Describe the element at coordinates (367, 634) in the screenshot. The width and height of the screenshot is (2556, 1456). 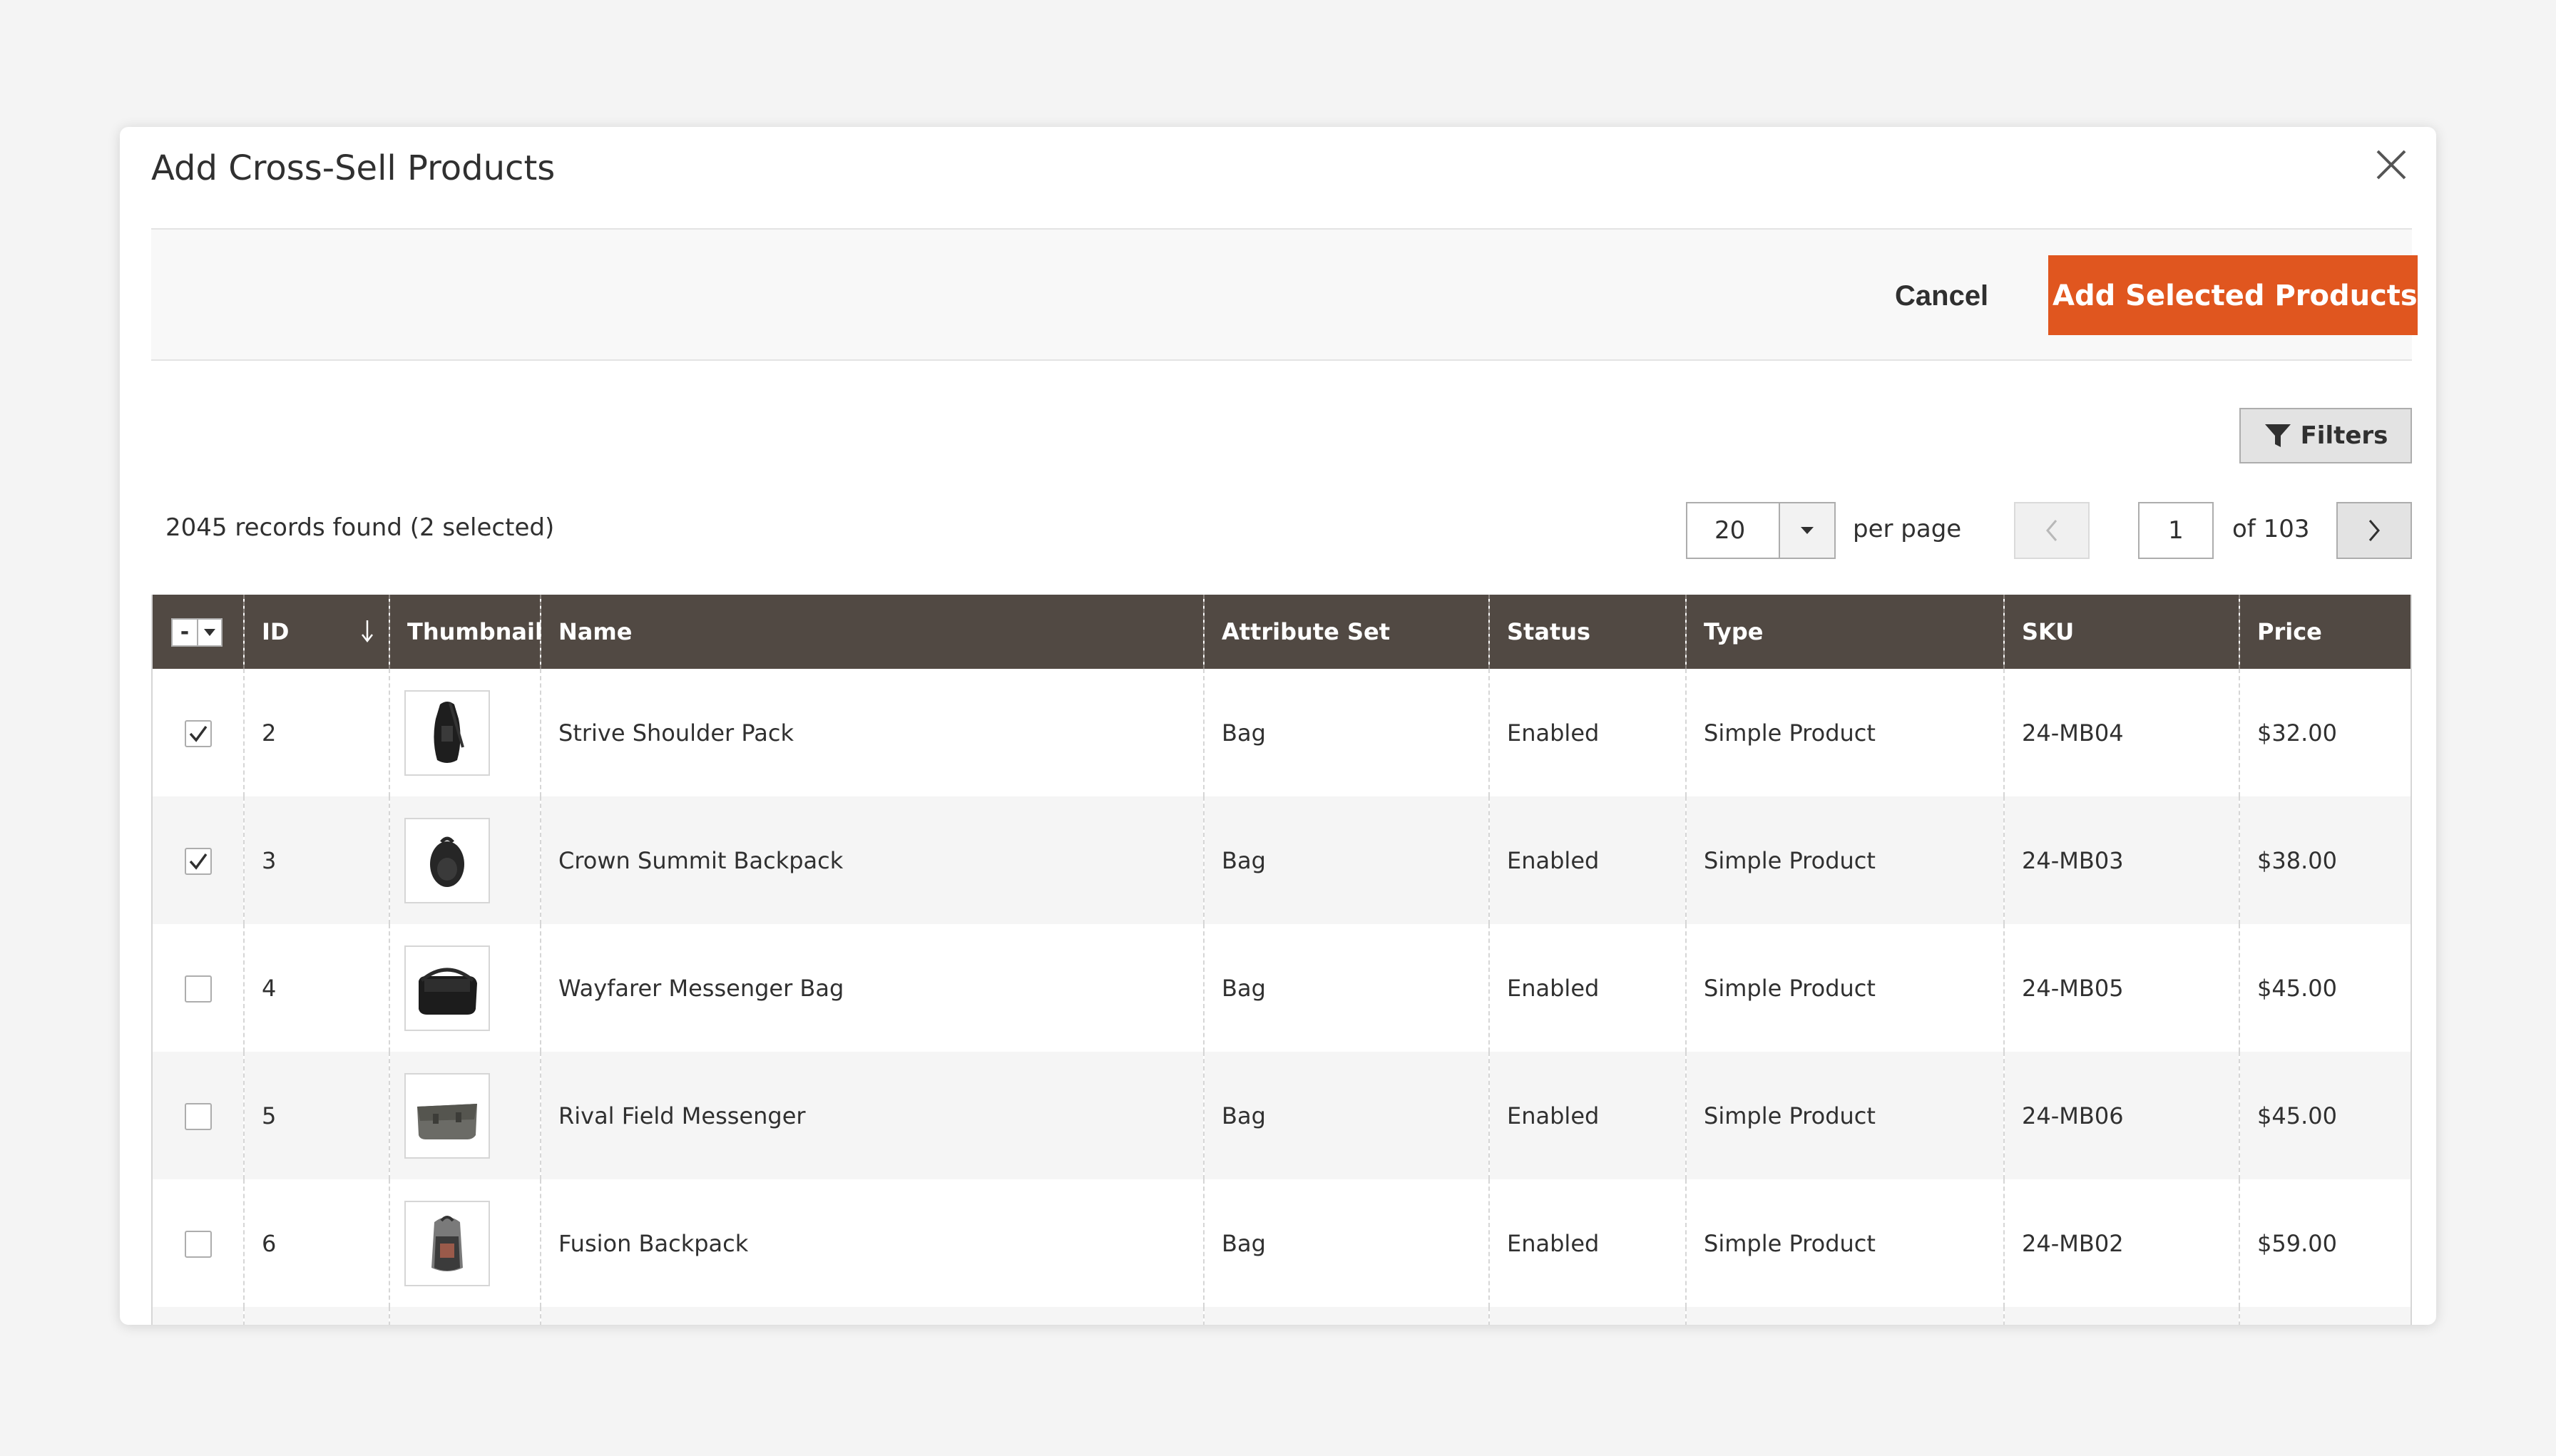
I see `sort-arrow-down-icon` at that location.